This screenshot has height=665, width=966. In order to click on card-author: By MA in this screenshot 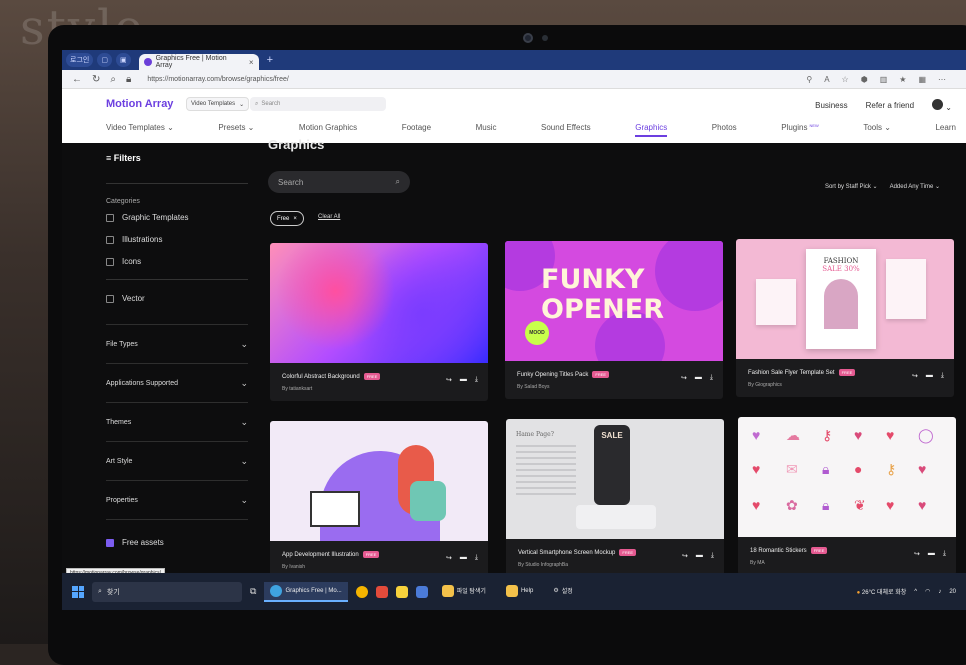, I will do `click(757, 563)`.